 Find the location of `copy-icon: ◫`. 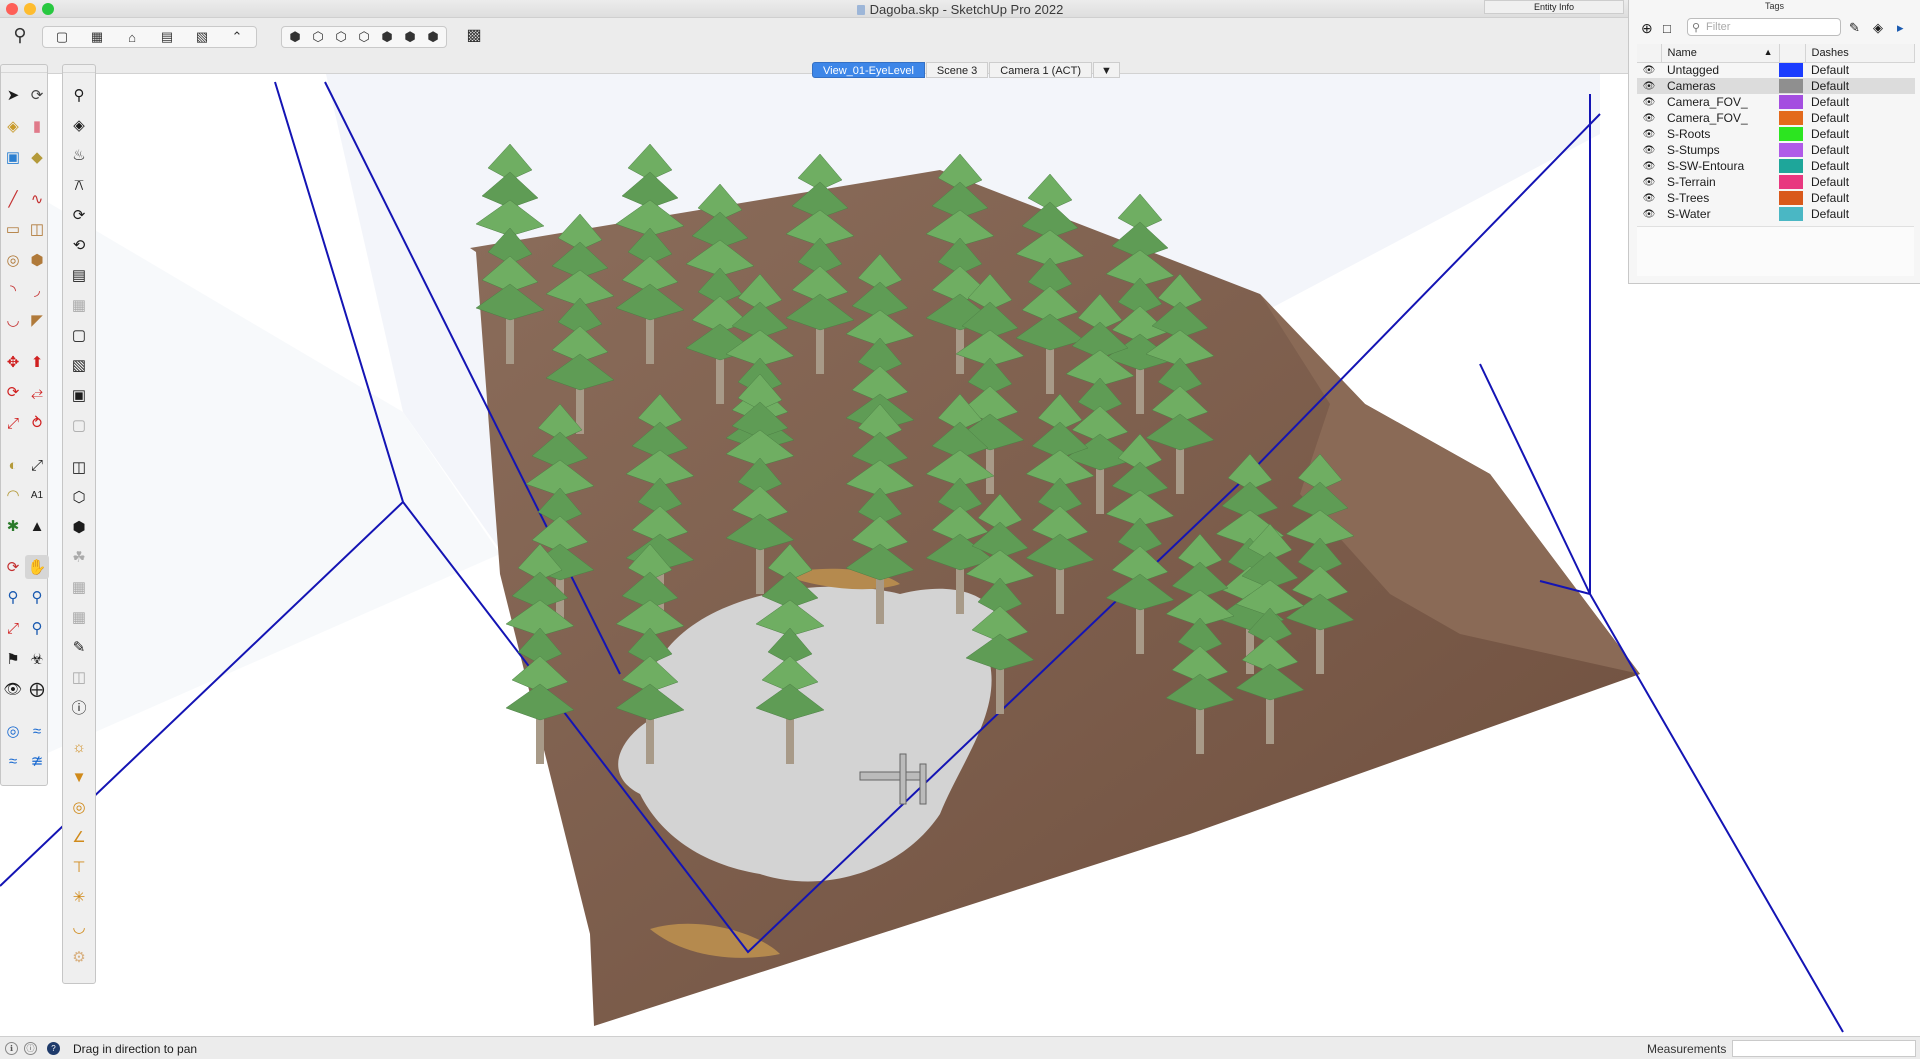

copy-icon: ◫ is located at coordinates (79, 677).